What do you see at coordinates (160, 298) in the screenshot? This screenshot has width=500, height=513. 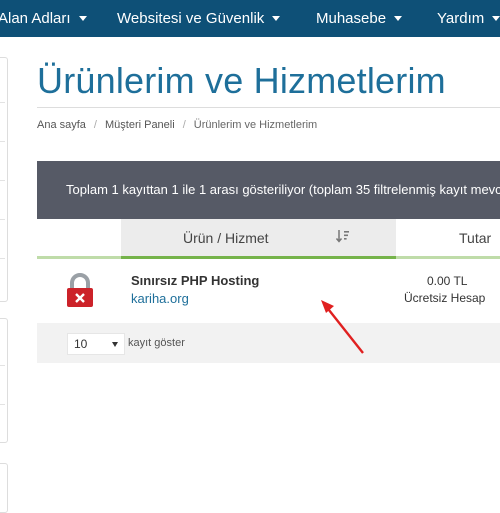 I see `product-domain-link: kariha.org` at bounding box center [160, 298].